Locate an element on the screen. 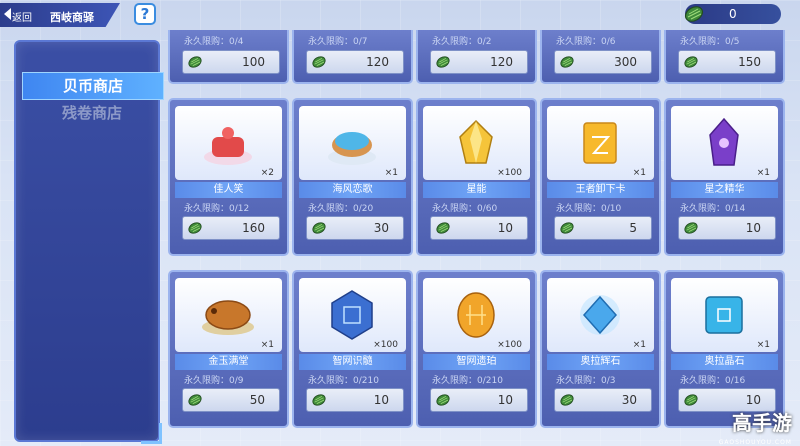 The width and height of the screenshot is (800, 446). shop-item-card: 永久限购：0/4 100 is located at coordinates (228, 57).